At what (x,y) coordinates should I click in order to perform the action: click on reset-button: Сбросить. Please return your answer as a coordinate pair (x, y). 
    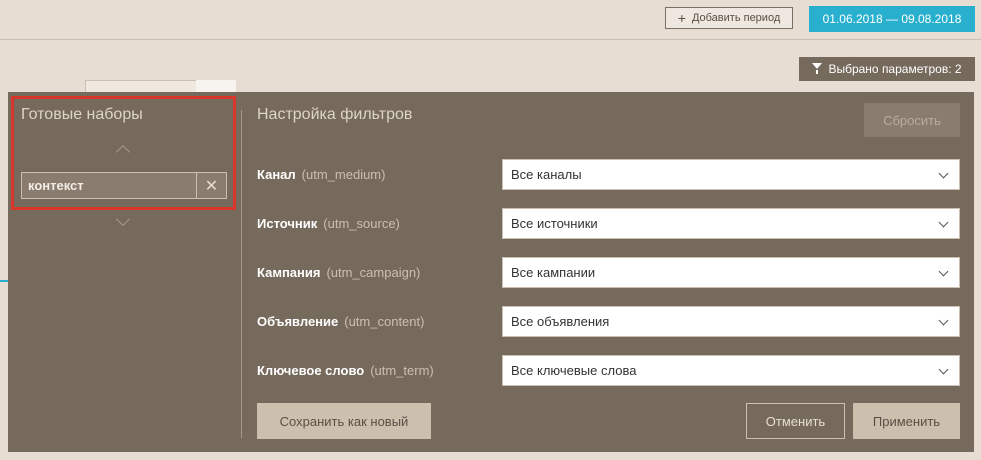
    Looking at the image, I should click on (912, 120).